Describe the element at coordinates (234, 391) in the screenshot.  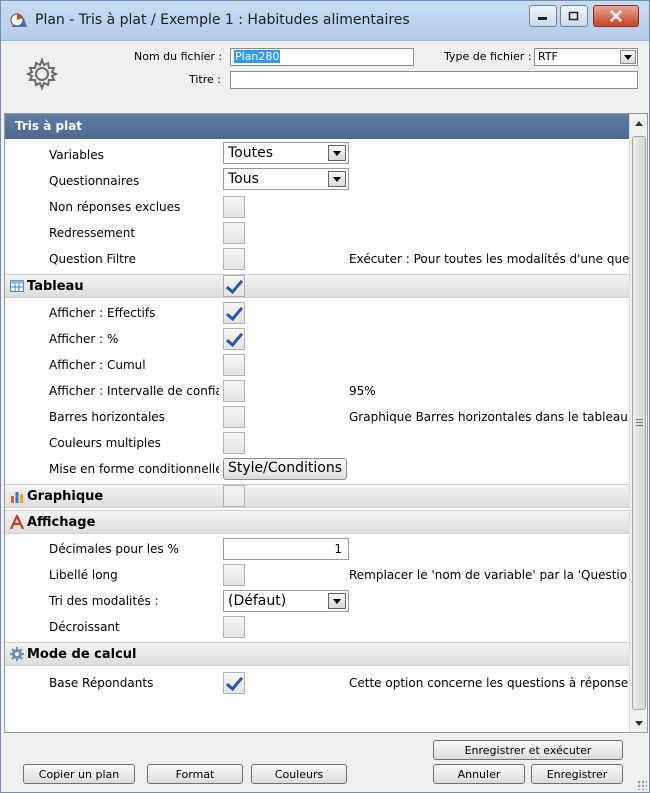
I see `intervalle-checkbox` at that location.